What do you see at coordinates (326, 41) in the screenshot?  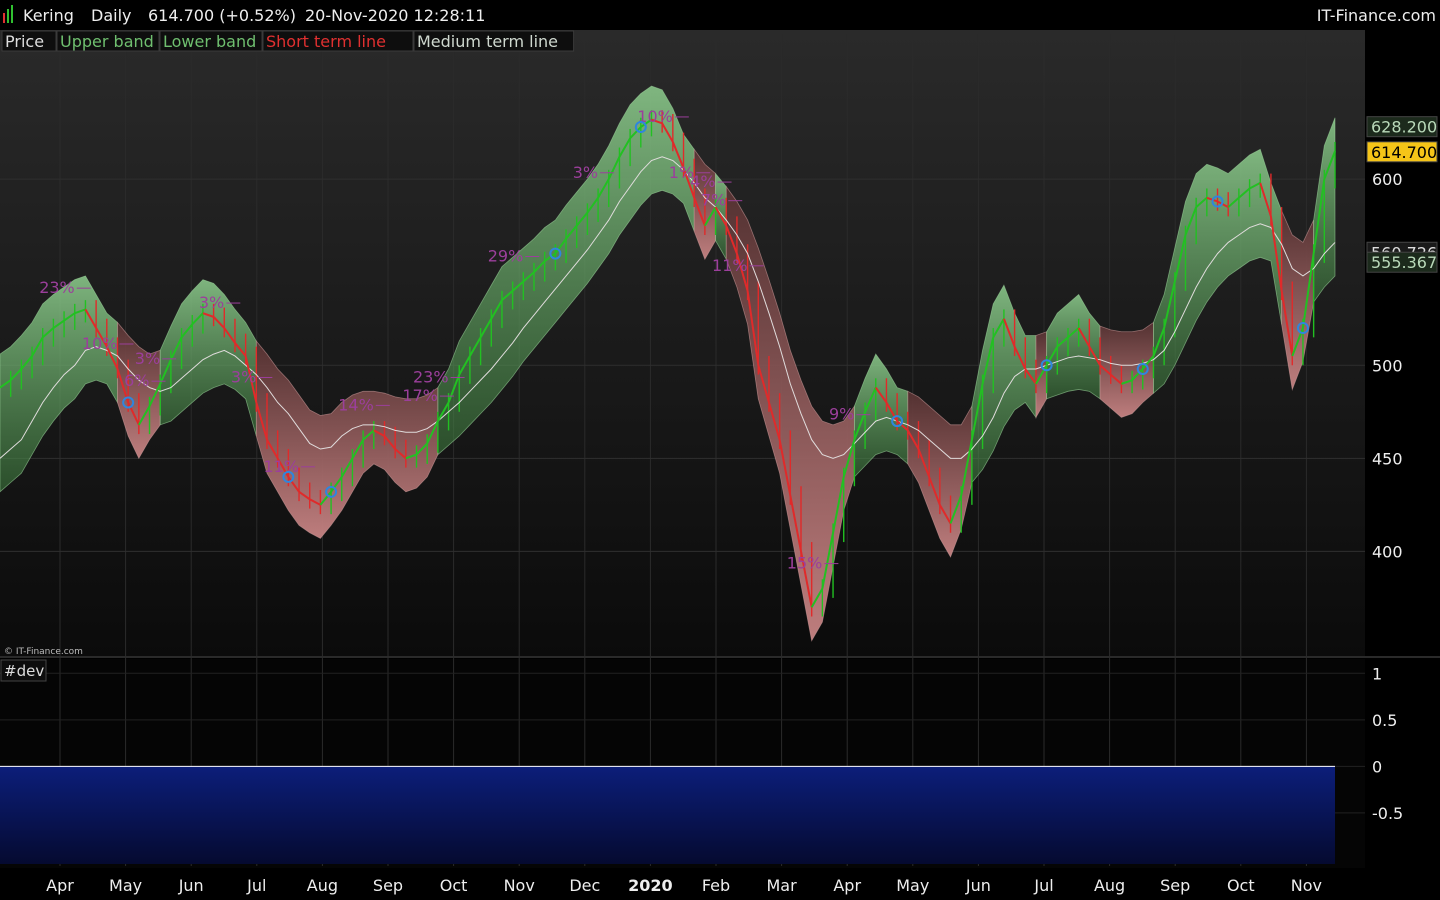 I see `legend-item: Short term line` at bounding box center [326, 41].